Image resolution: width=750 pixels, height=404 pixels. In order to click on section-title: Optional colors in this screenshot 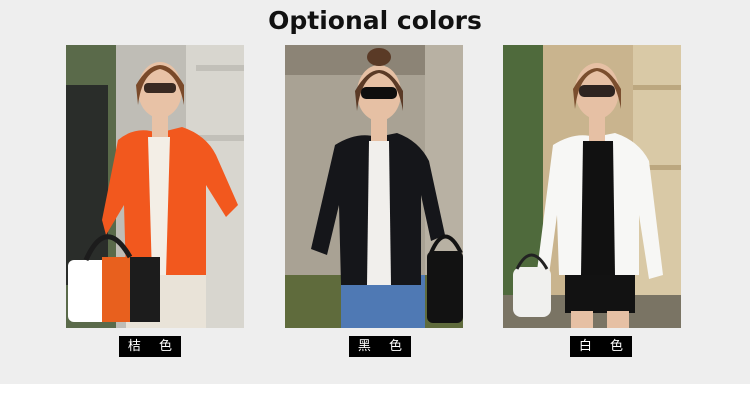, I will do `click(375, 20)`.